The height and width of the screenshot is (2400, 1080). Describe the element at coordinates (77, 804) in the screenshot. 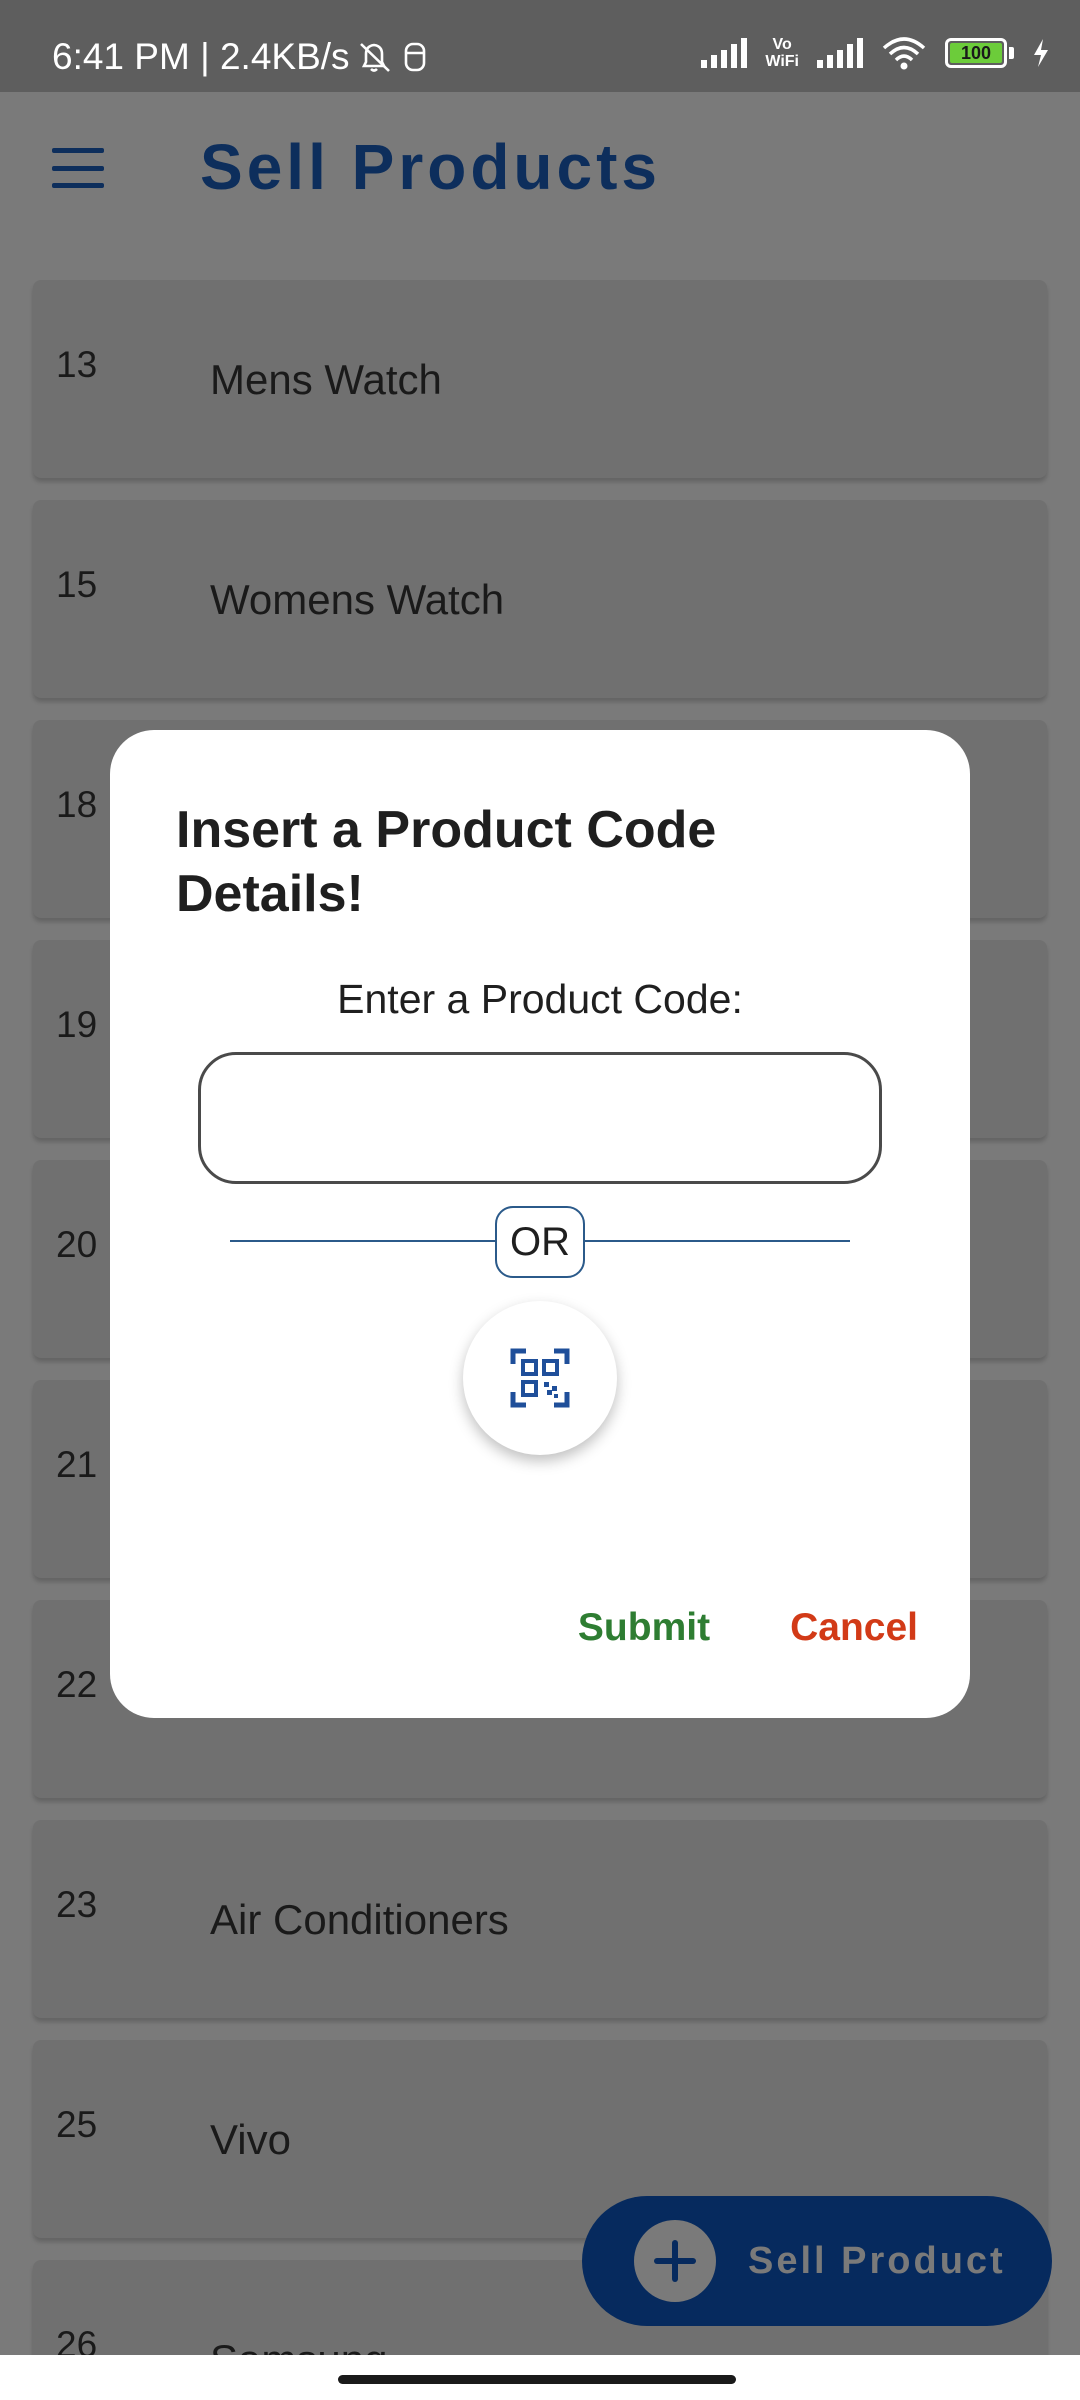

I see `product-id: 18` at that location.